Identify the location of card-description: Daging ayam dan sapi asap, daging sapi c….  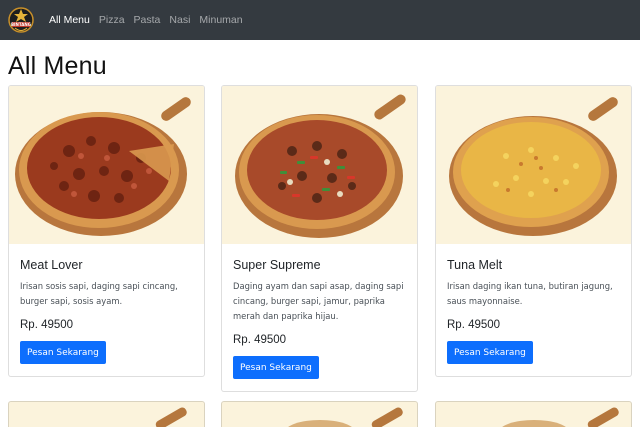
(318, 301).